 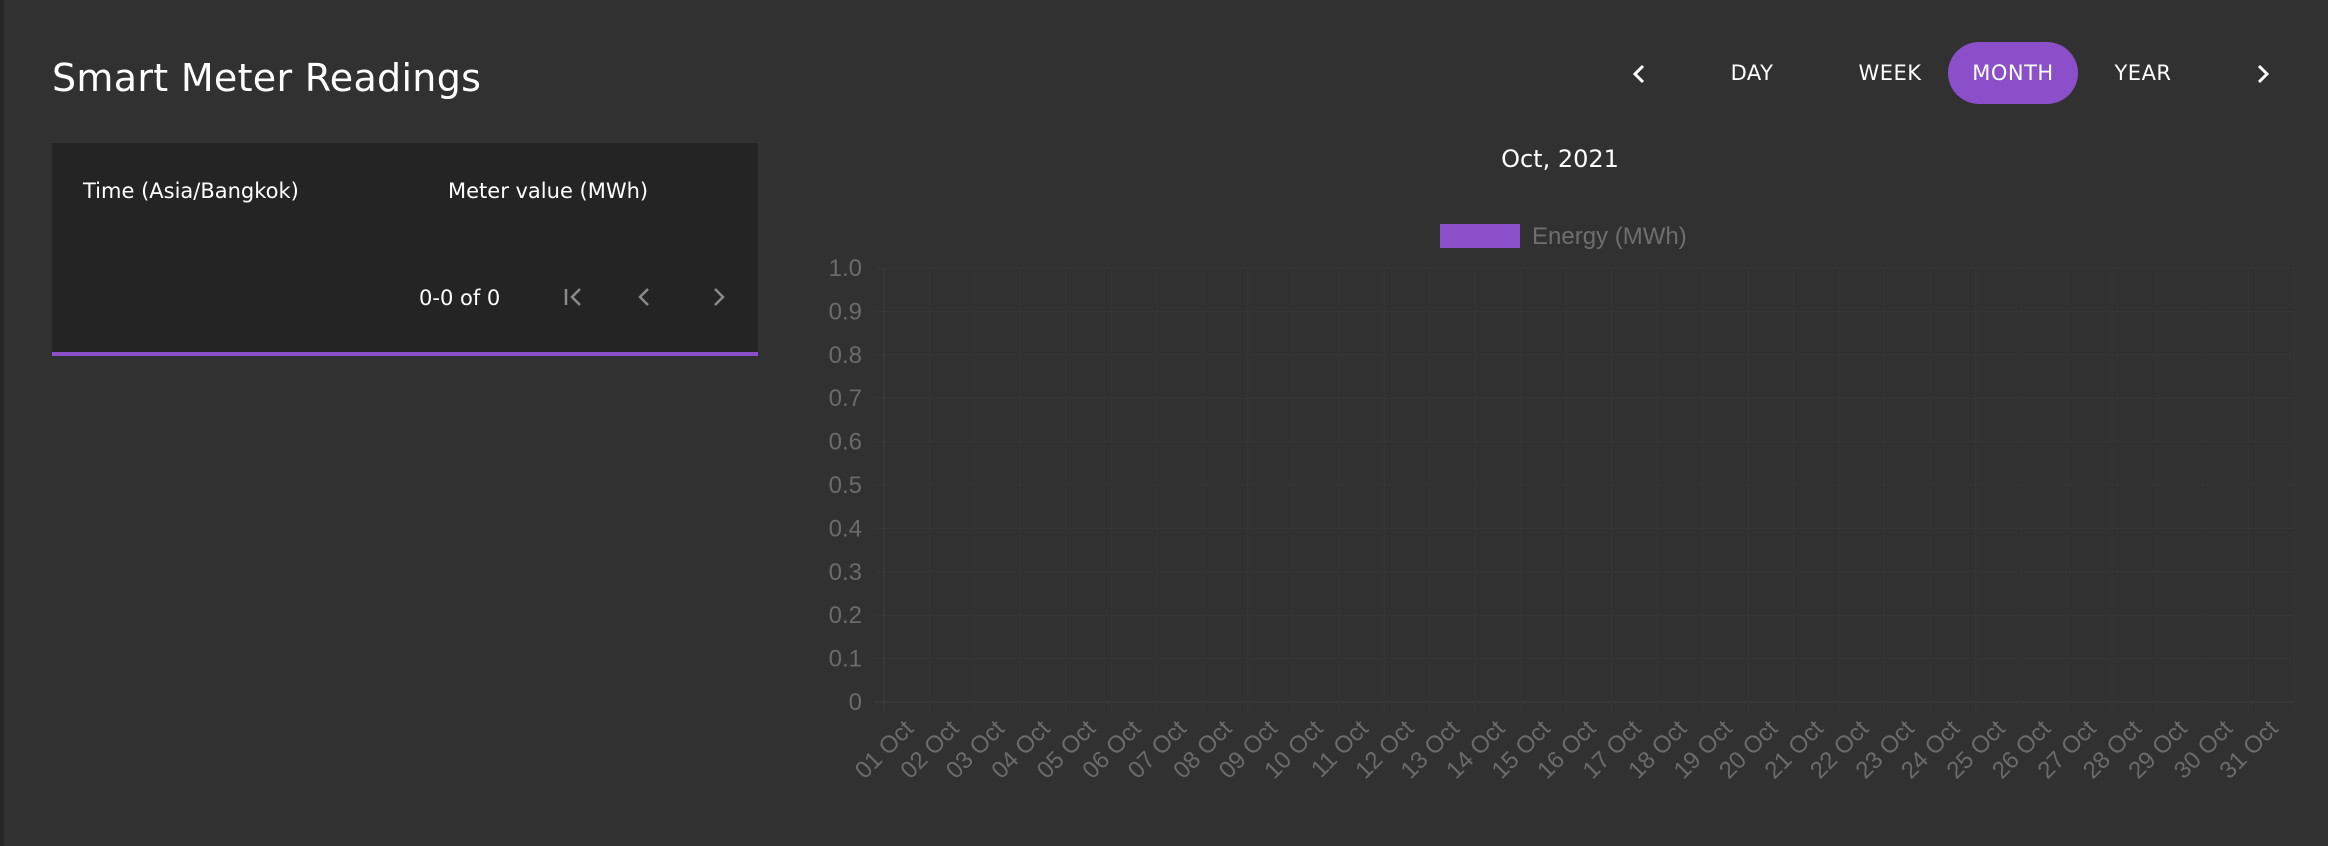 I want to click on column-header-meter-value: Meter value (MWh), so click(x=548, y=191).